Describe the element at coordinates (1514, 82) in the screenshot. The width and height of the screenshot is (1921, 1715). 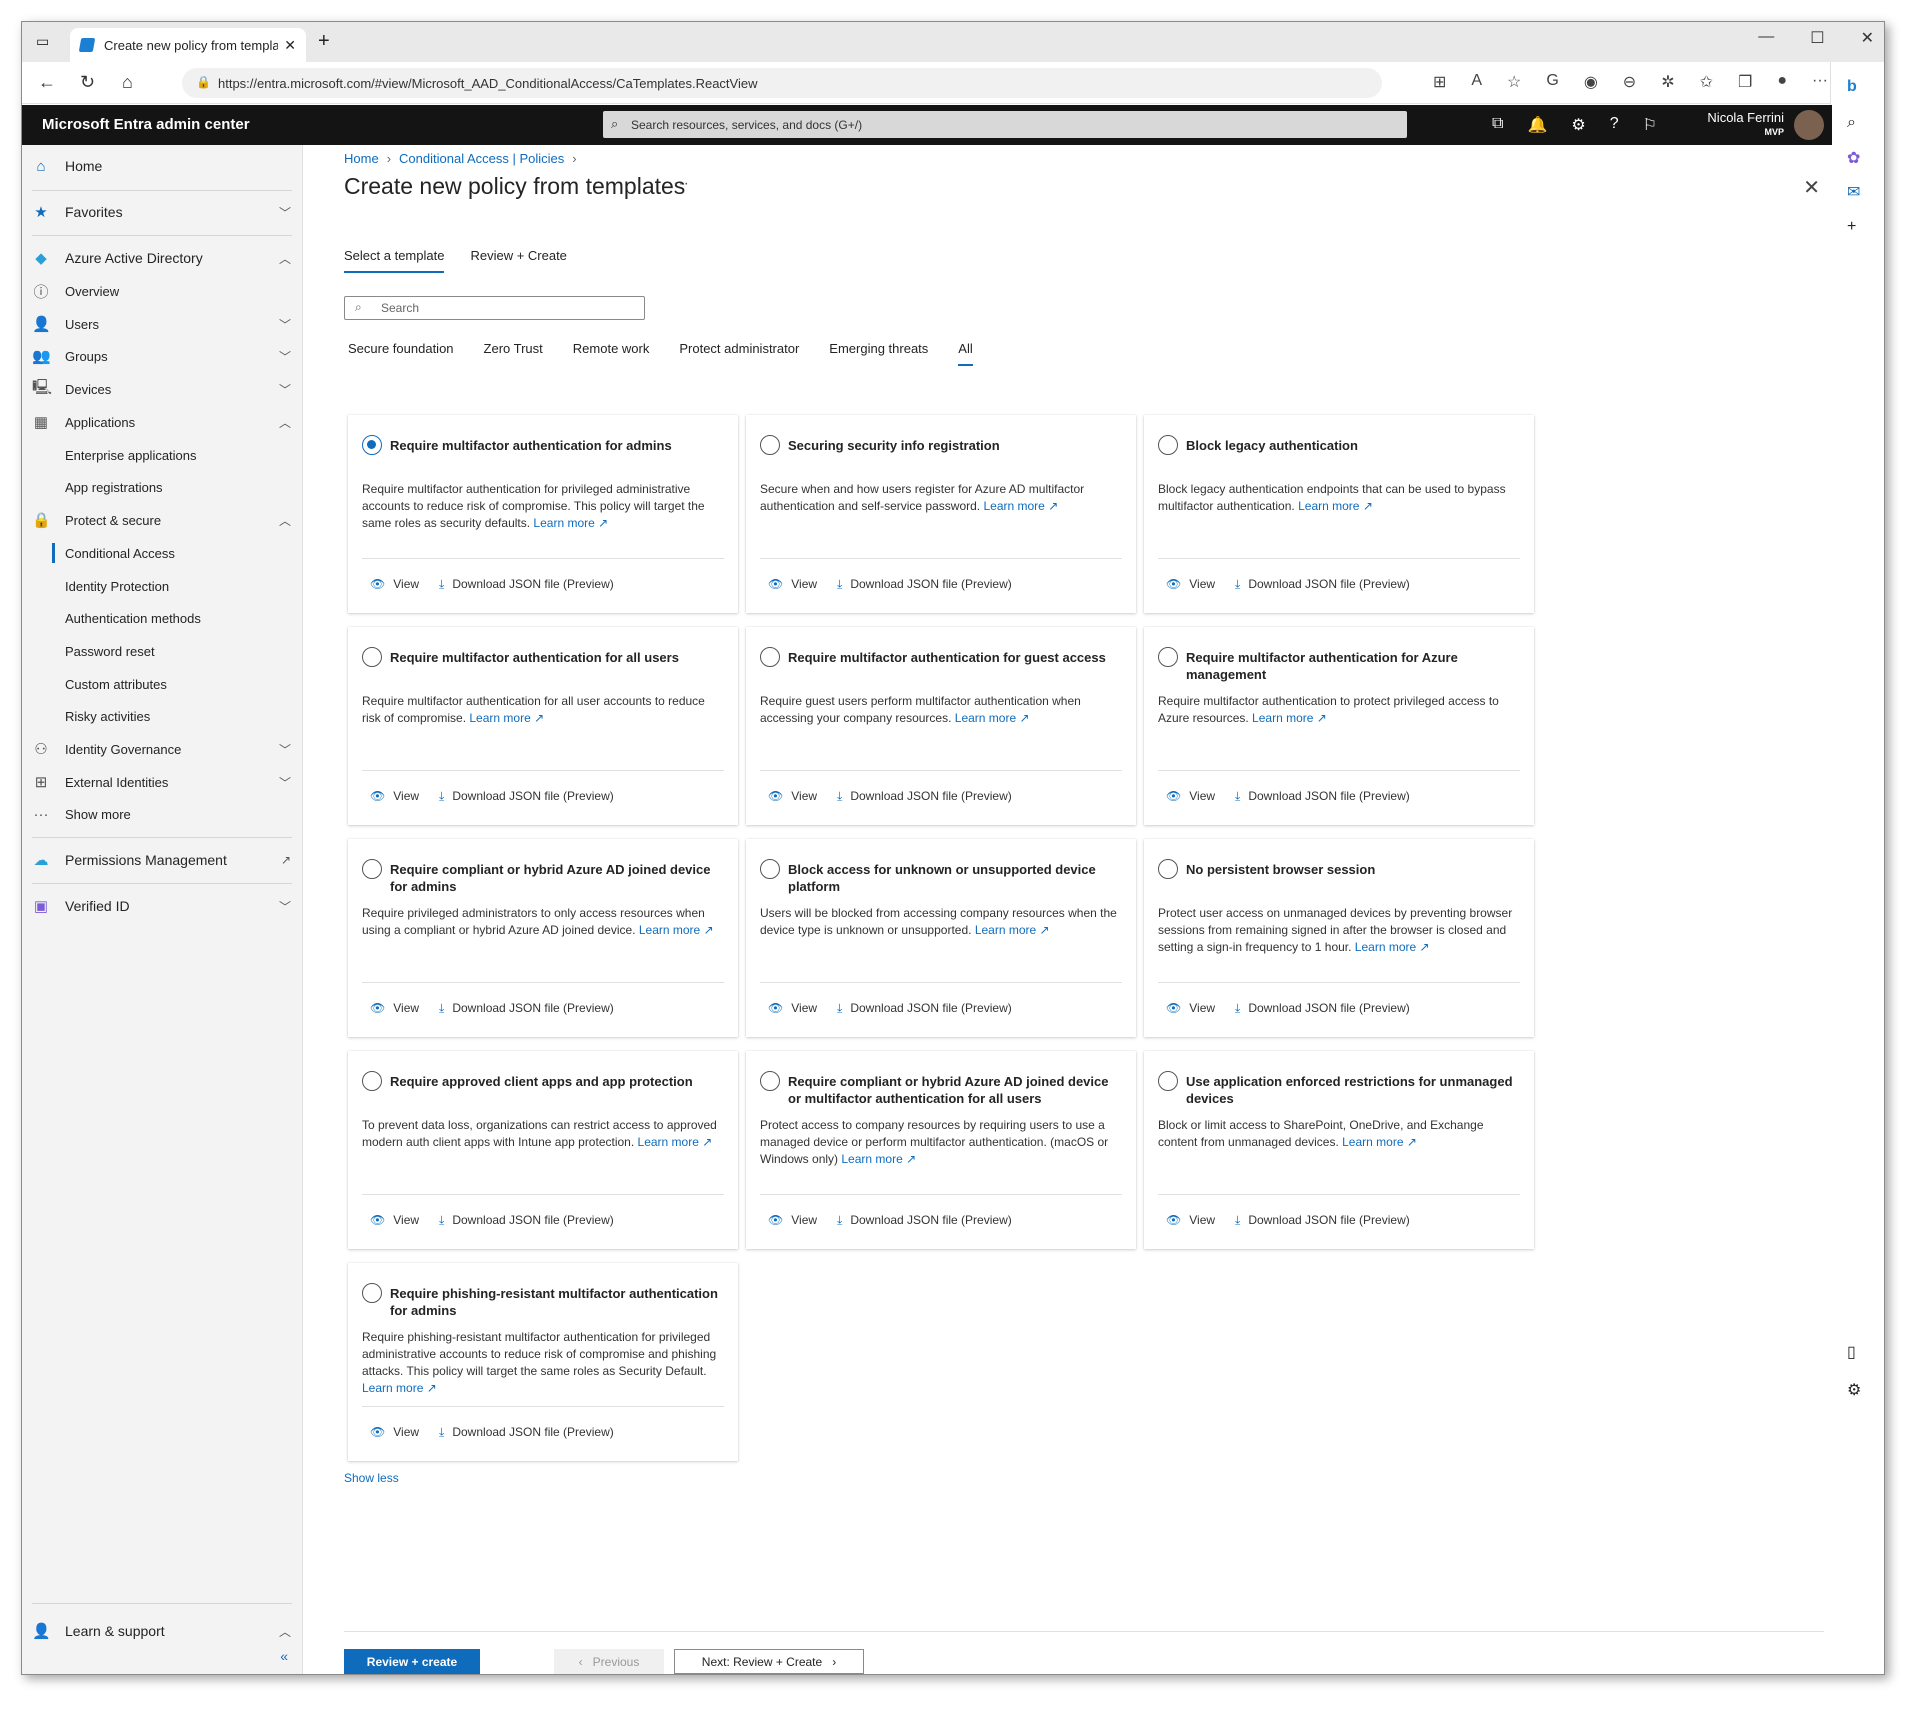
I see `add-favorite-icon: ☆` at that location.